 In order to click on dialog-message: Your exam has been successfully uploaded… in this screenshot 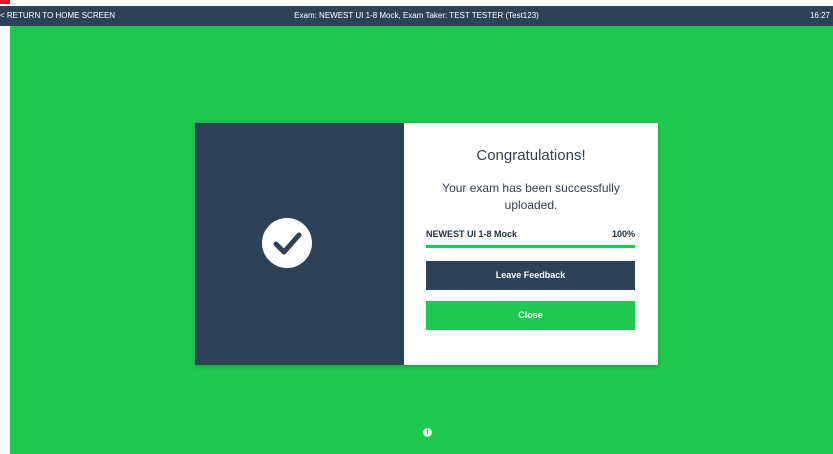, I will do `click(531, 196)`.